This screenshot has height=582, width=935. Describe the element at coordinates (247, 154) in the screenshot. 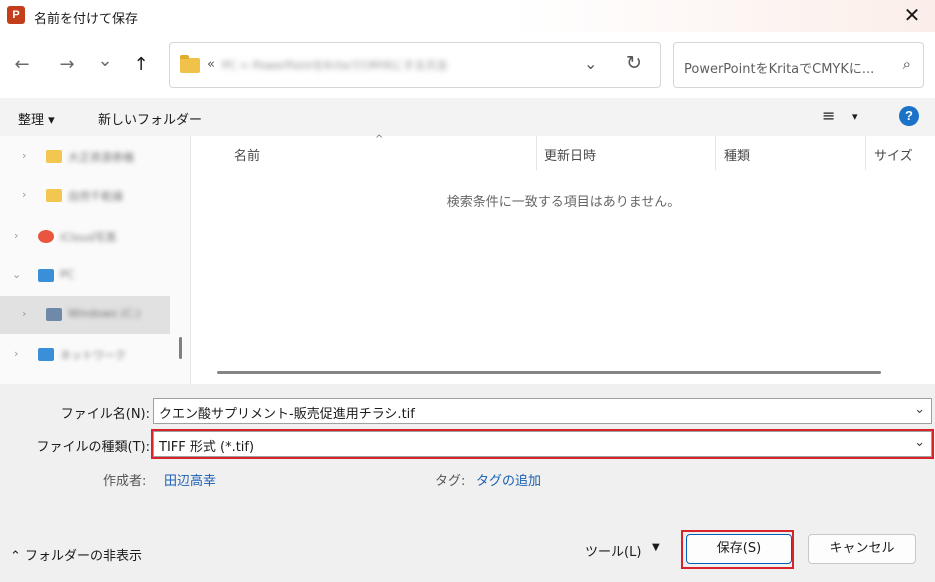

I see `column-header-name: 名前` at that location.